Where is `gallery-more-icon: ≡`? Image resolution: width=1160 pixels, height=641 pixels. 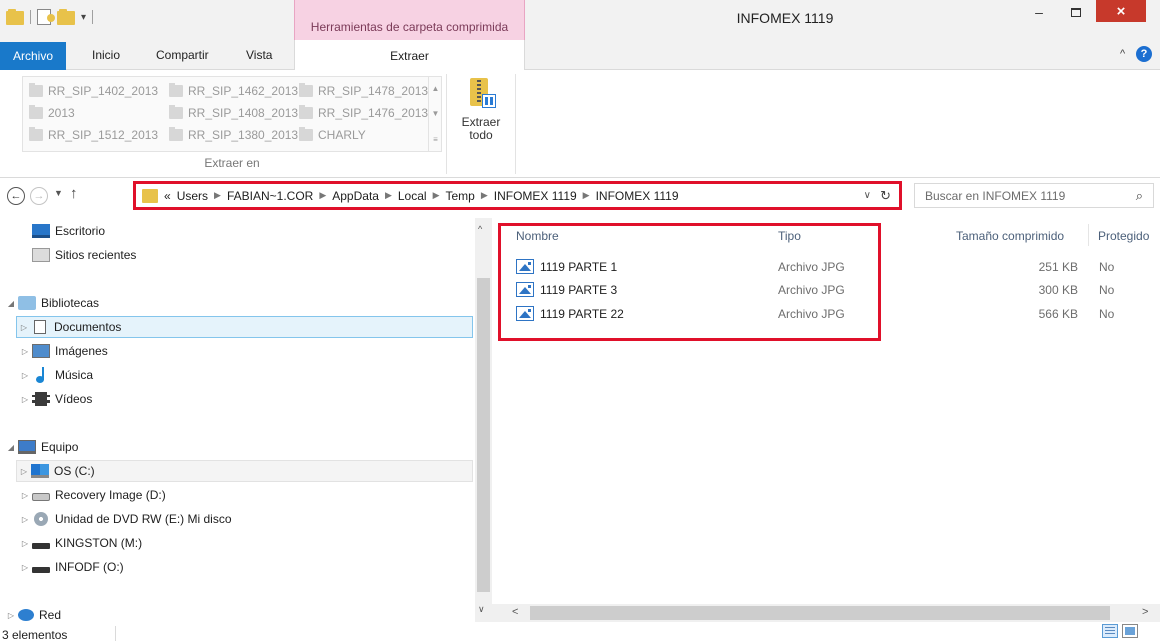
gallery-more-icon: ≡ is located at coordinates (435, 139).